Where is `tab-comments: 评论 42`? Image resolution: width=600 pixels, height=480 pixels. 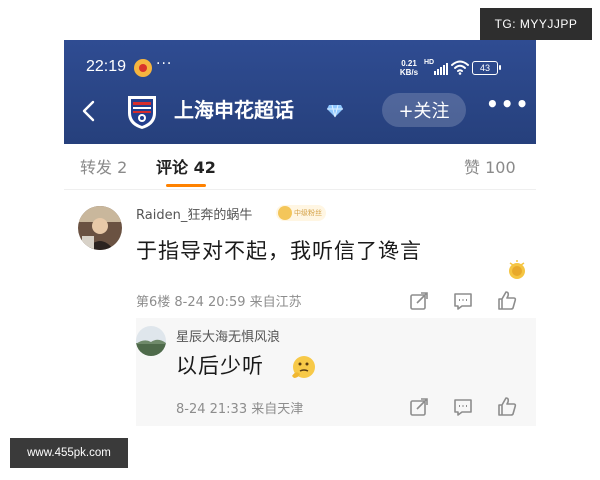 tab-comments: 评论 42 is located at coordinates (186, 166).